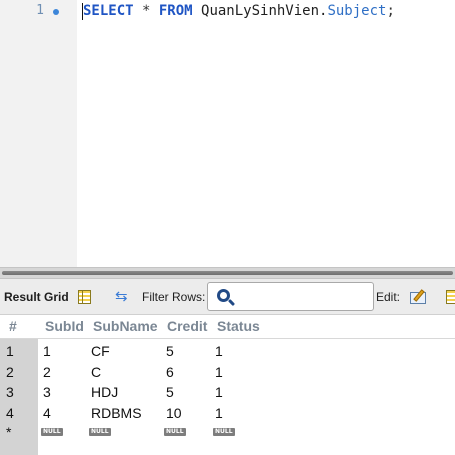 This screenshot has height=455, width=455. What do you see at coordinates (104, 392) in the screenshot?
I see `cell-subname: HDJ` at bounding box center [104, 392].